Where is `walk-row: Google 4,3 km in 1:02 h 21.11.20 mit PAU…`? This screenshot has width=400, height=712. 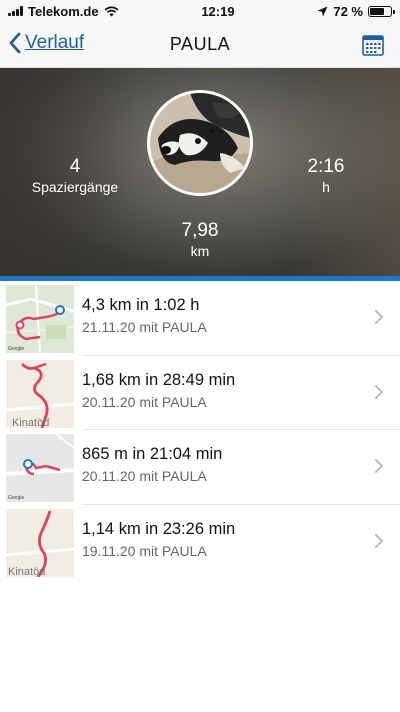
walk-row: Google 4,3 km in 1:02 h 21.11.20 mit PAU… is located at coordinates (200, 318).